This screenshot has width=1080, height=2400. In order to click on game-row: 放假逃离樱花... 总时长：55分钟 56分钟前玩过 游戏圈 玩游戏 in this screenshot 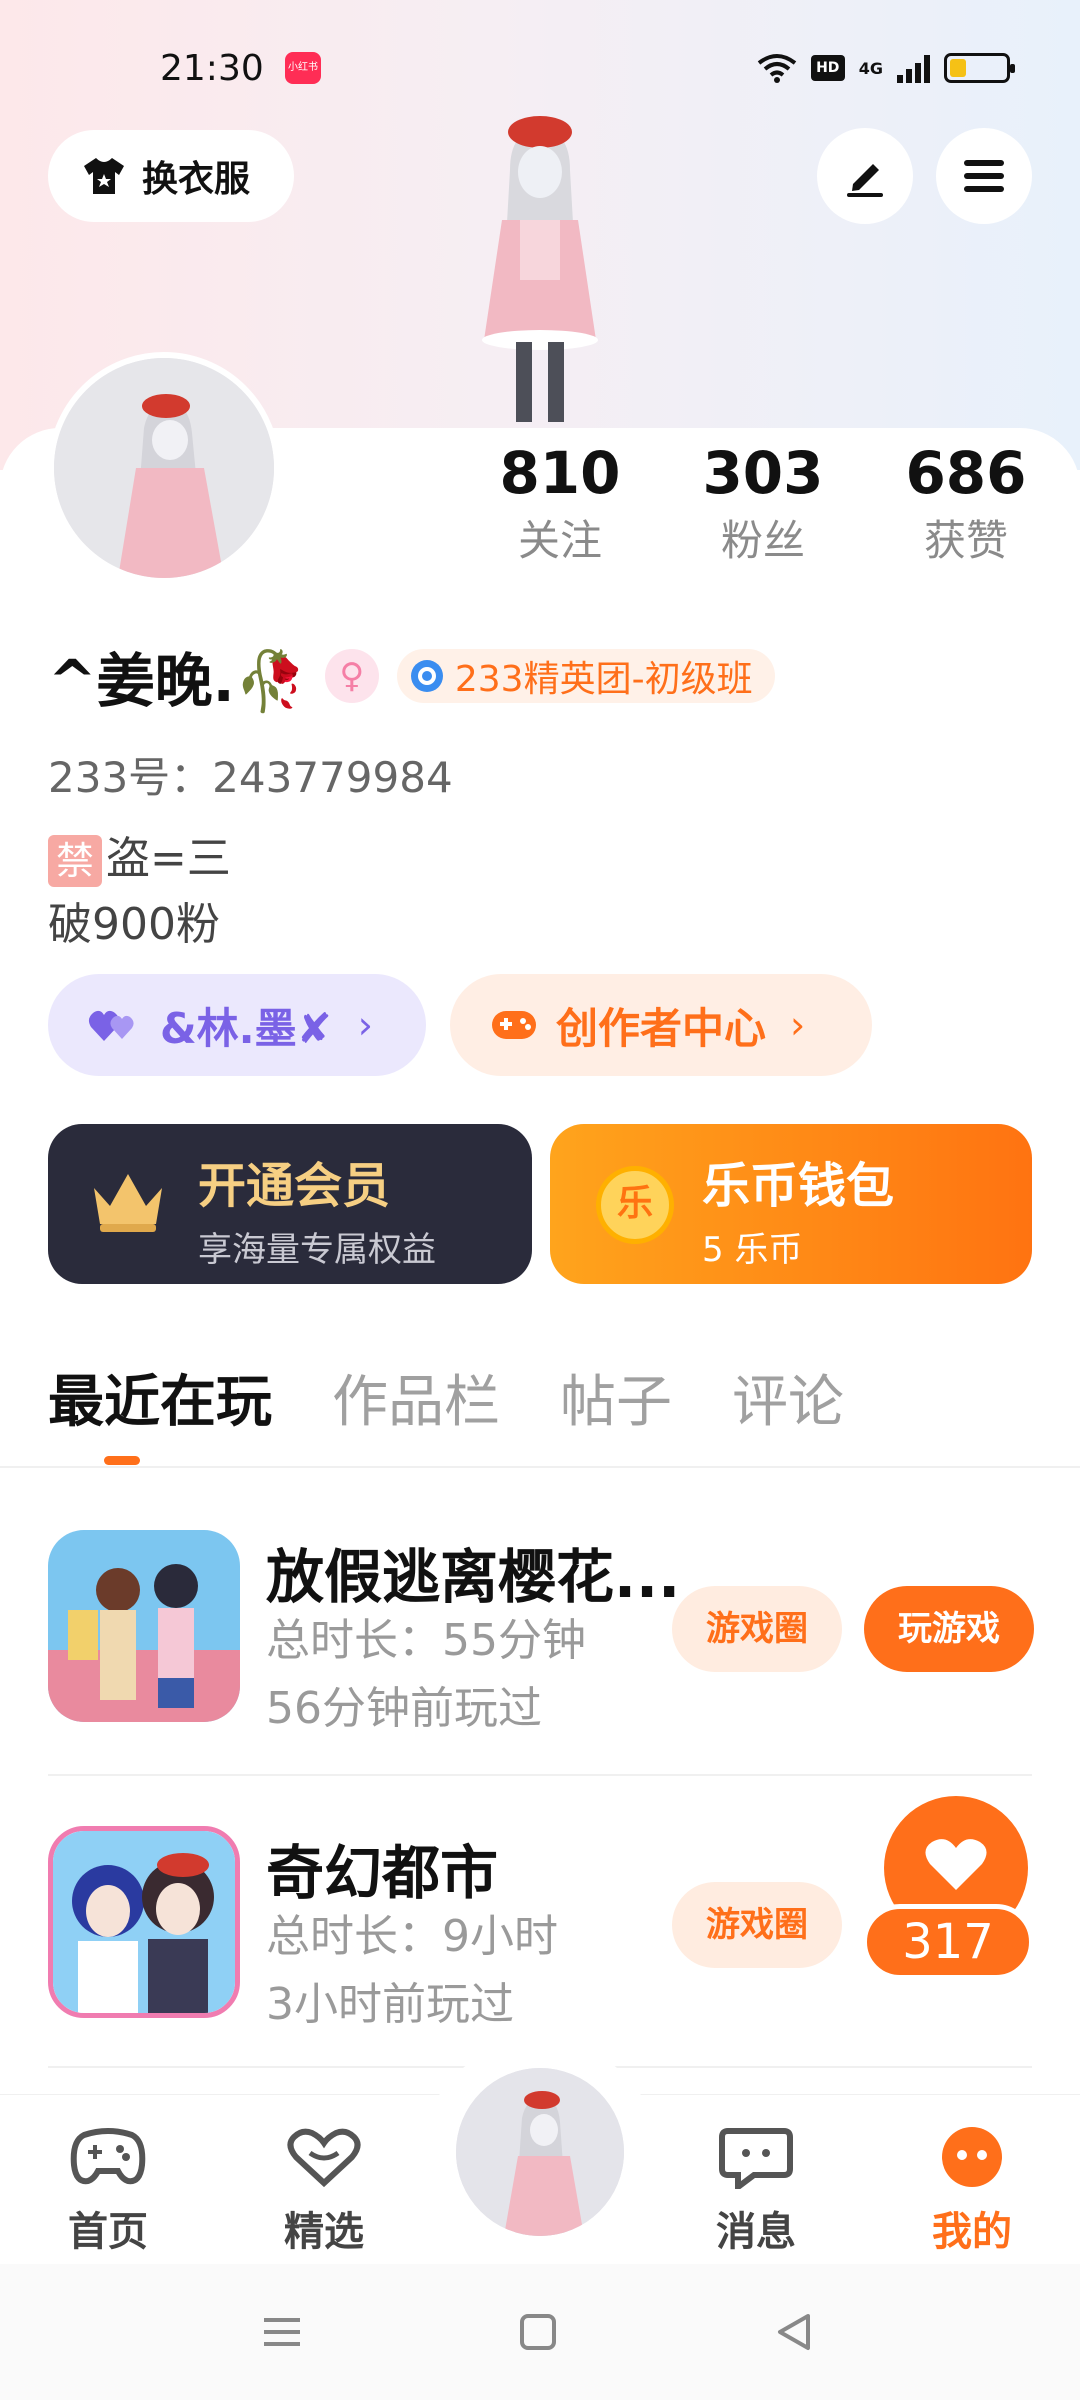, I will do `click(541, 1632)`.